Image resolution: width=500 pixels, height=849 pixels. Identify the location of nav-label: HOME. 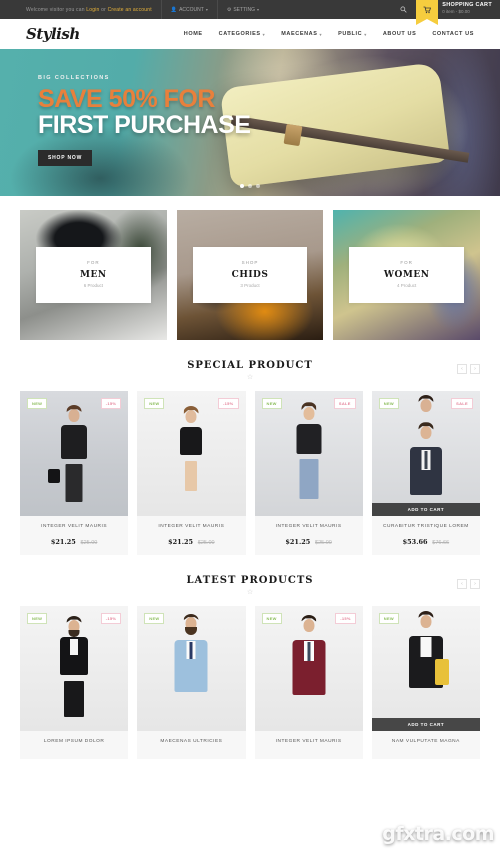
(193, 34).